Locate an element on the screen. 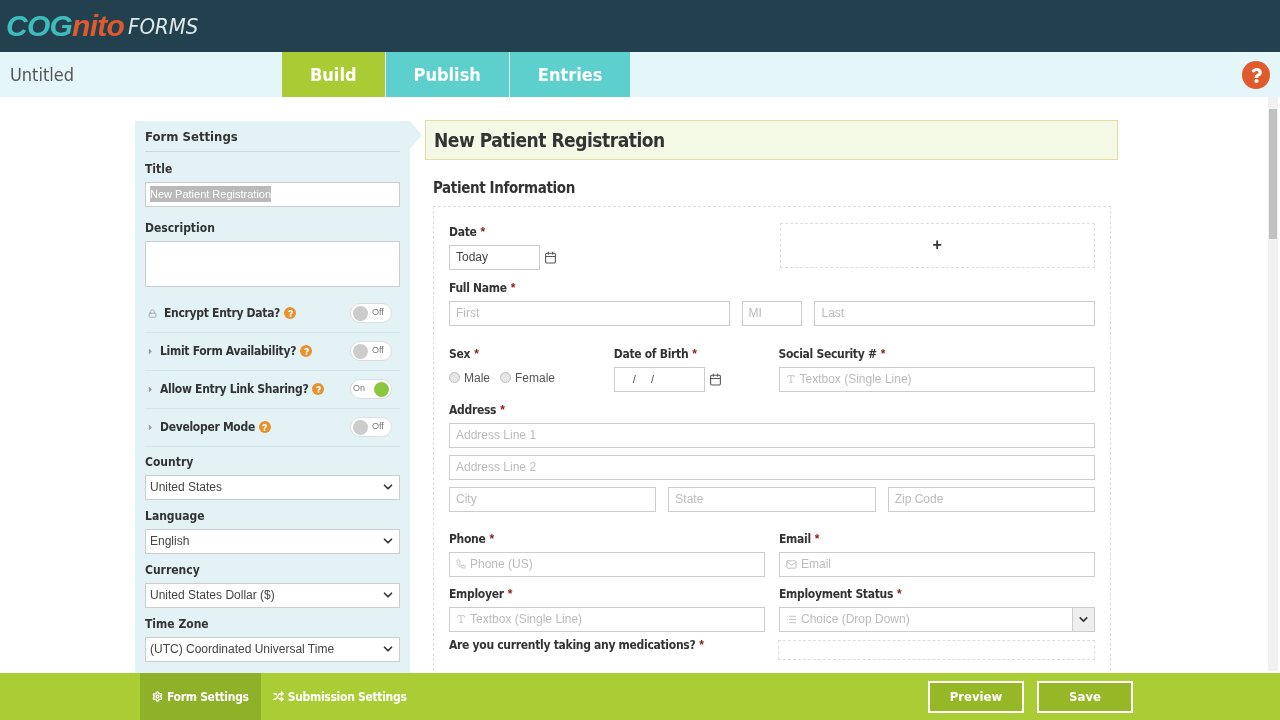 The image size is (1280, 720). field-label: Are you currently taking any medications? is located at coordinates (572, 645).